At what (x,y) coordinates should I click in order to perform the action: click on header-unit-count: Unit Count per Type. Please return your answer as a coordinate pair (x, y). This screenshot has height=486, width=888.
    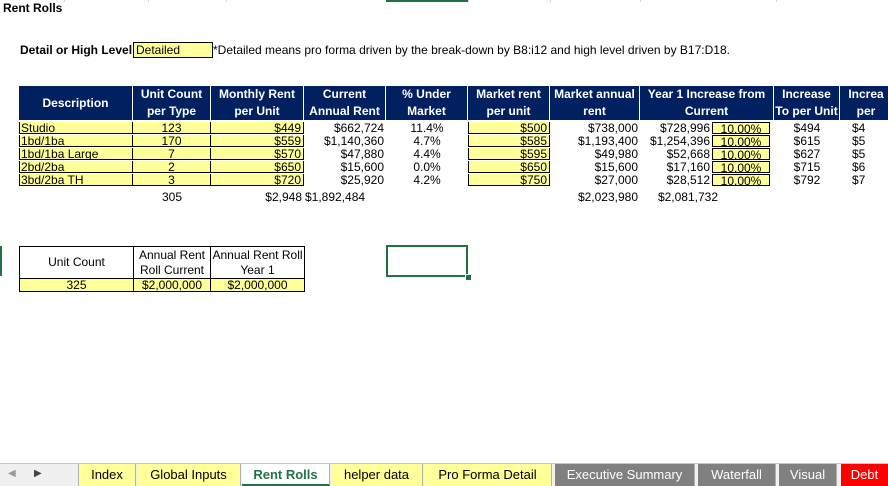
    Looking at the image, I should click on (172, 103).